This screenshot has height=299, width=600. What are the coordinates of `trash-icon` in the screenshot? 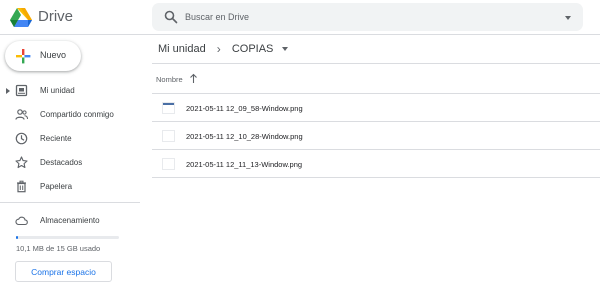 It's located at (21, 186).